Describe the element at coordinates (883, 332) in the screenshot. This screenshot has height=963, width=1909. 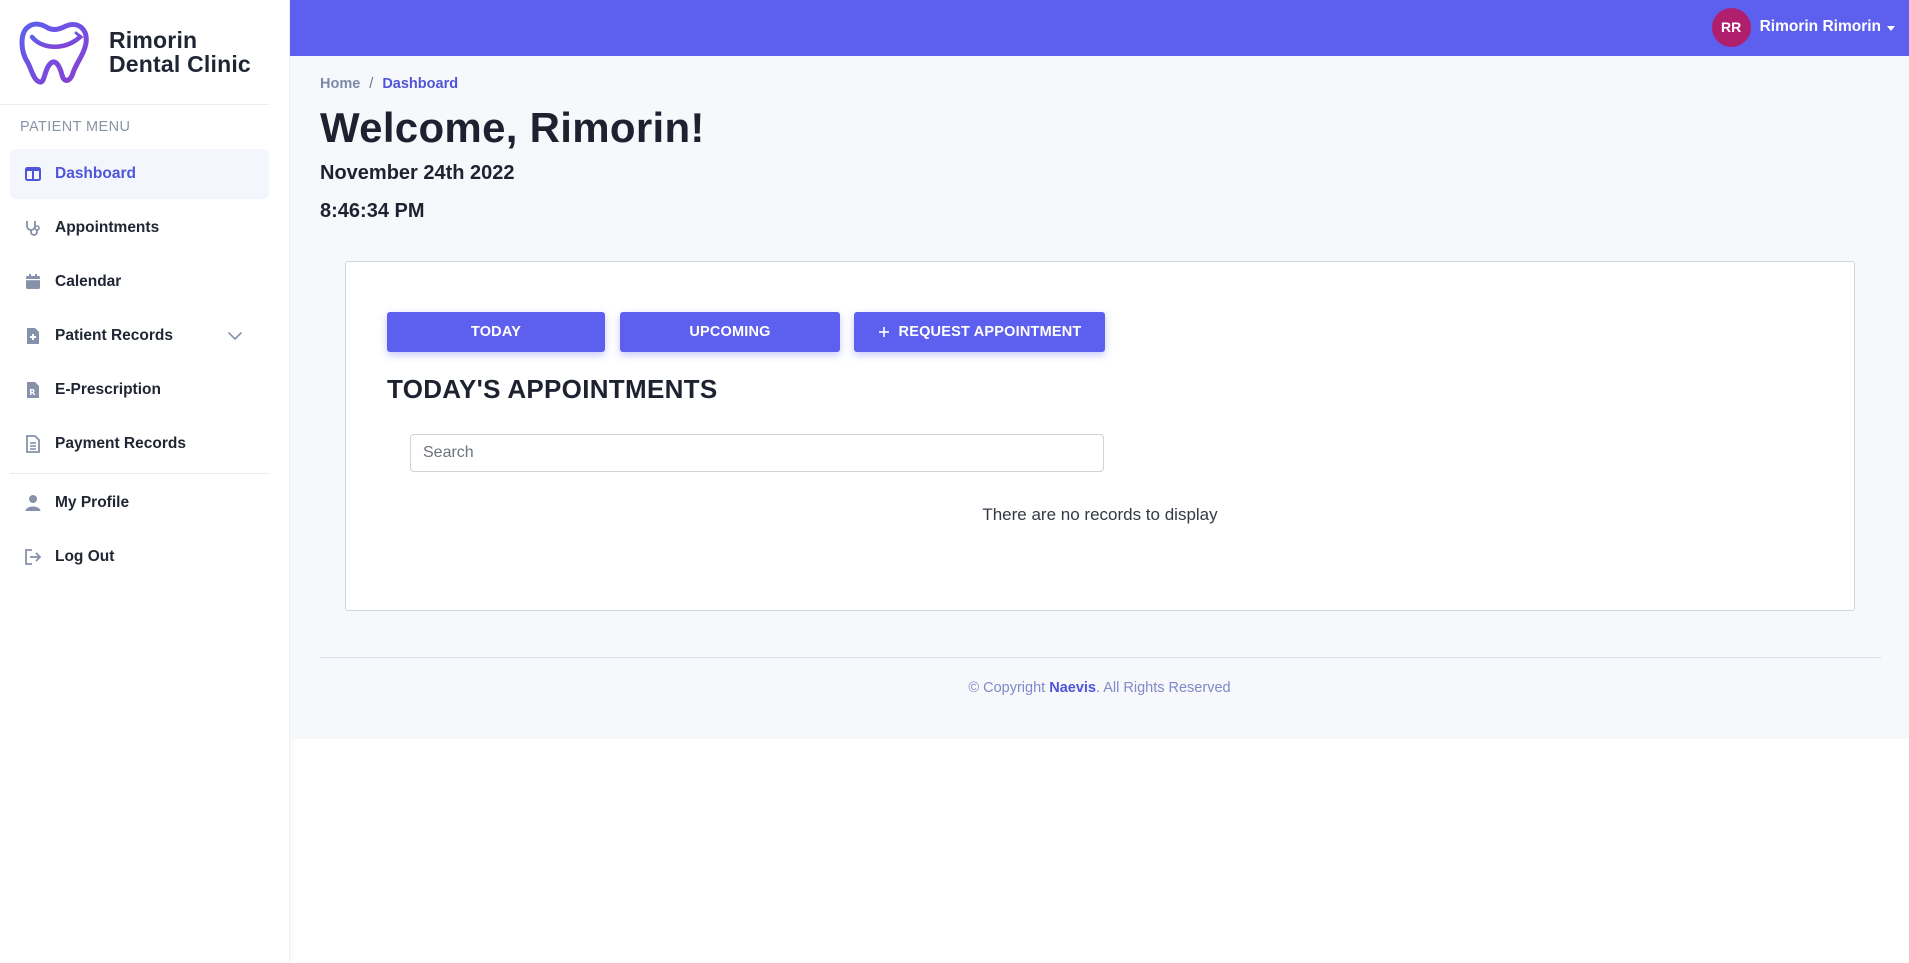
I see `plus-icon` at that location.